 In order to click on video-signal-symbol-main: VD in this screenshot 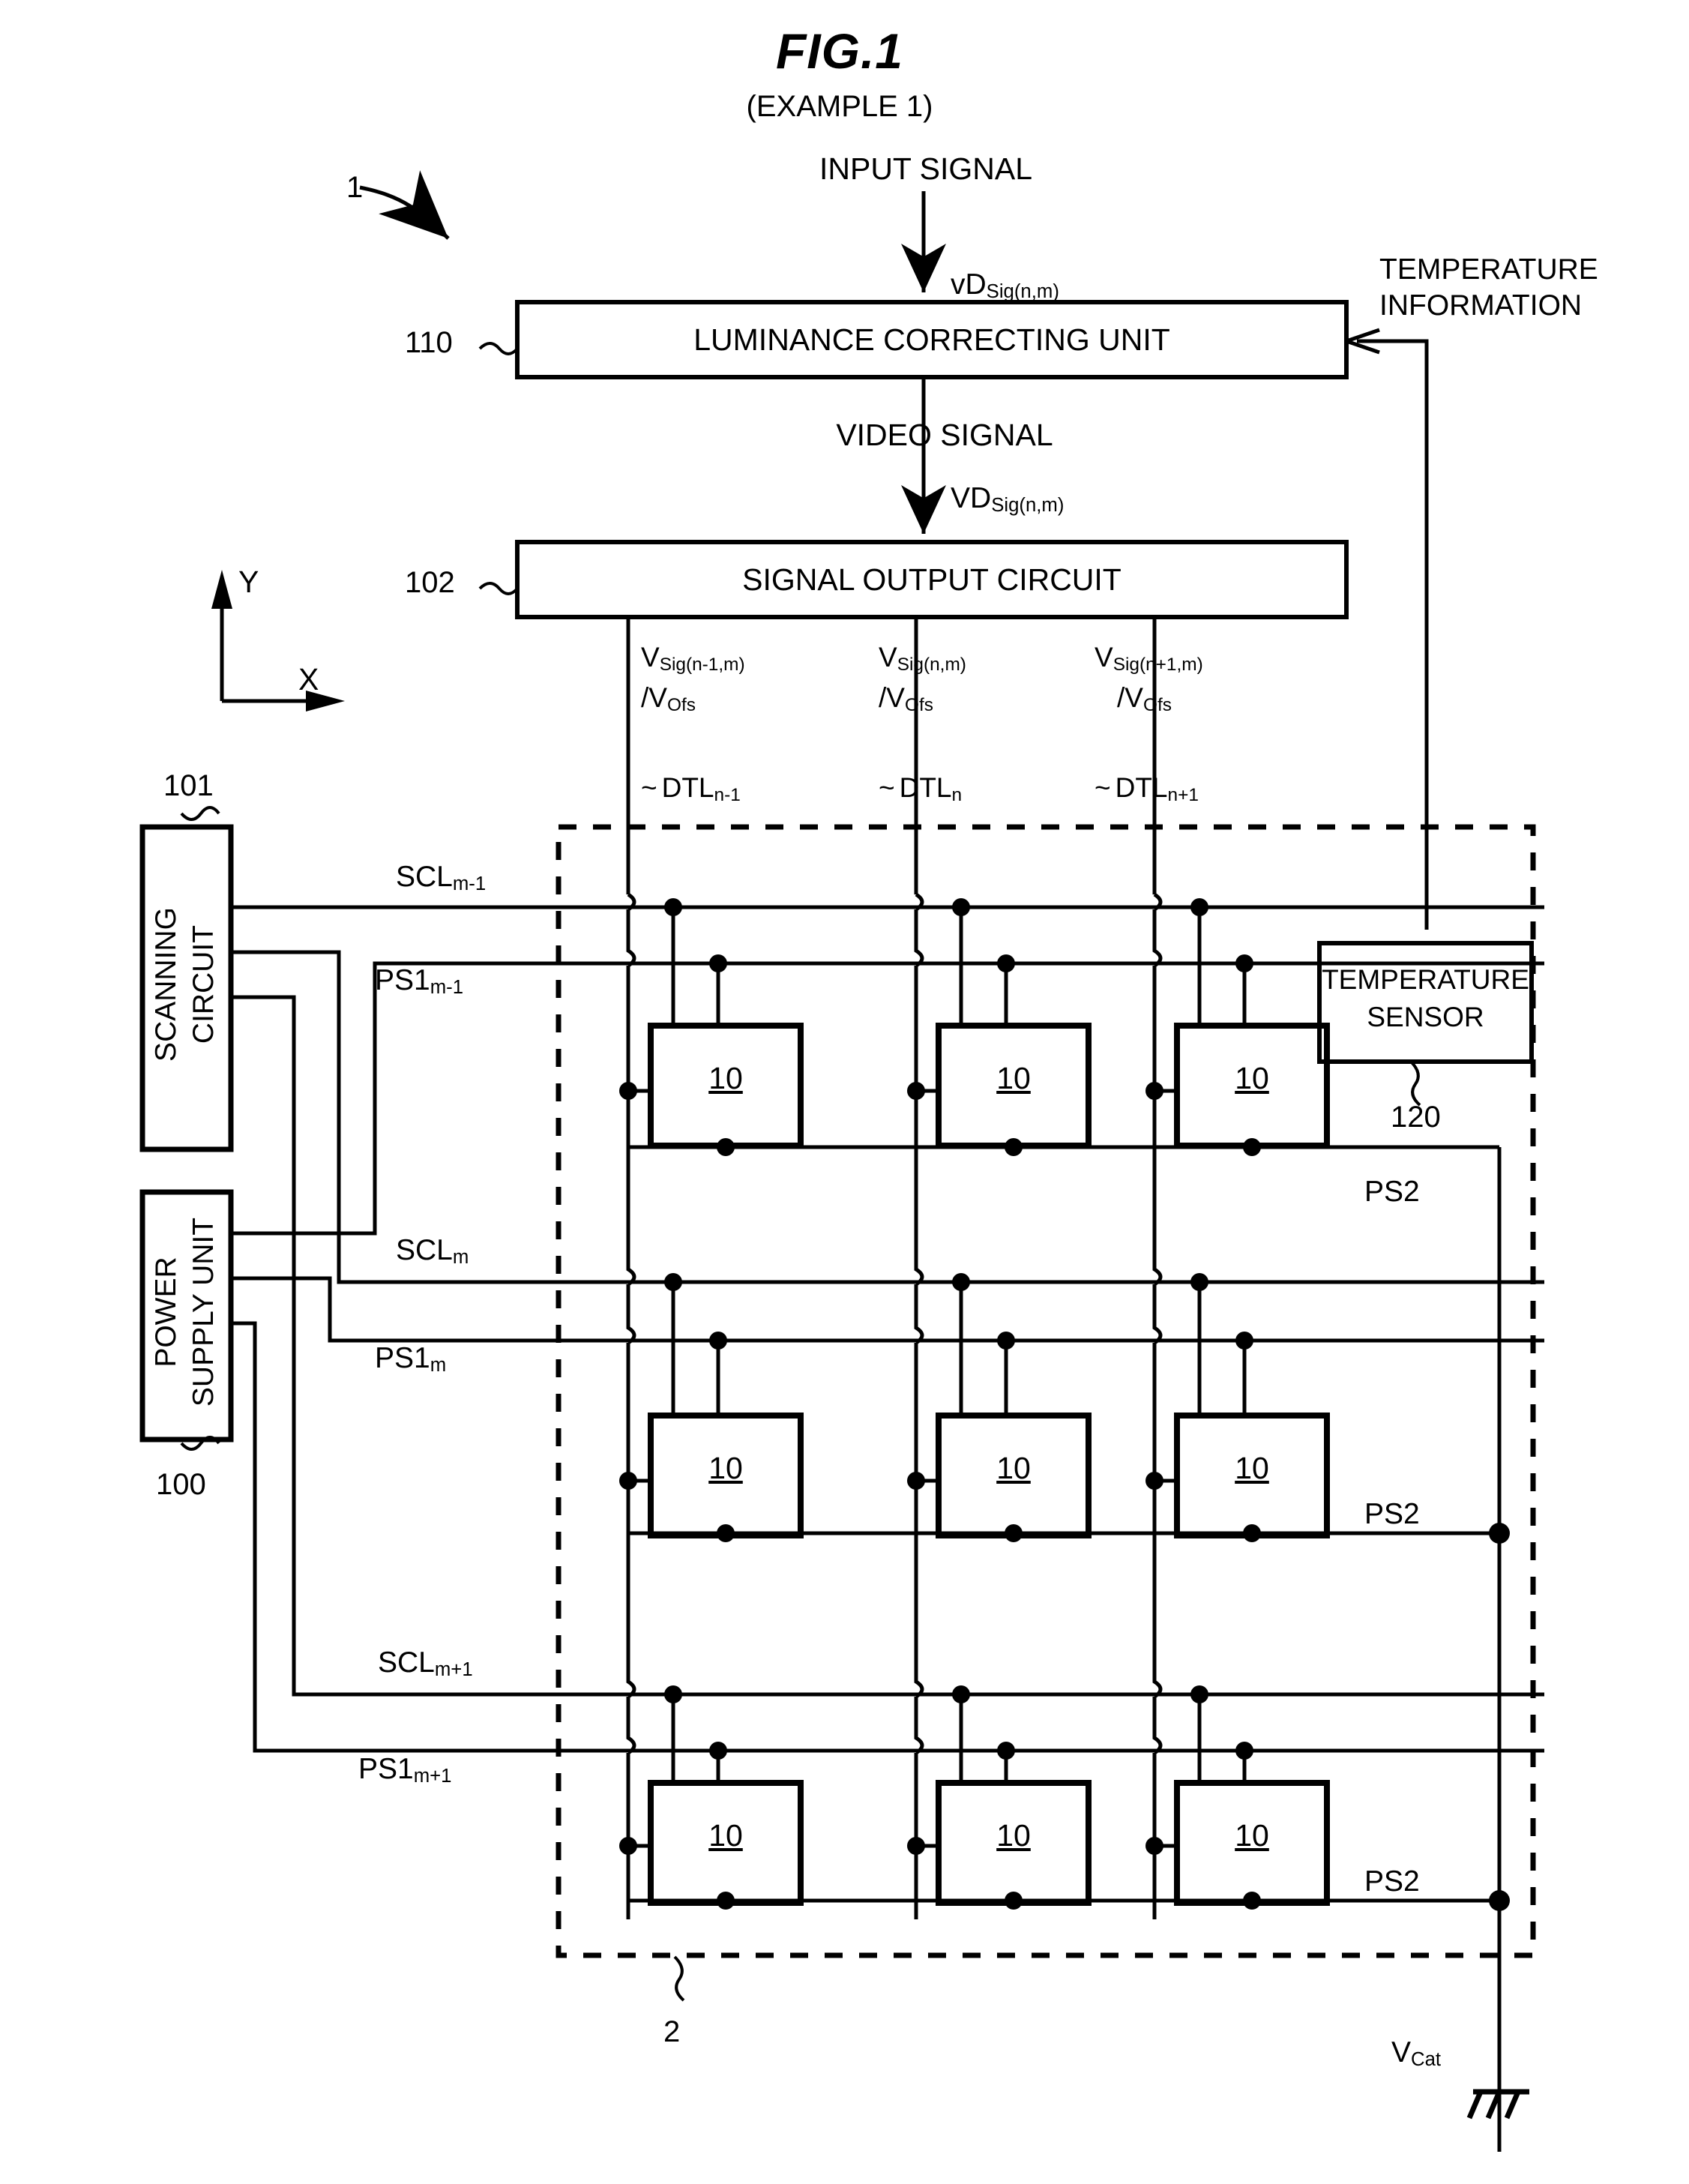, I will do `click(971, 498)`.